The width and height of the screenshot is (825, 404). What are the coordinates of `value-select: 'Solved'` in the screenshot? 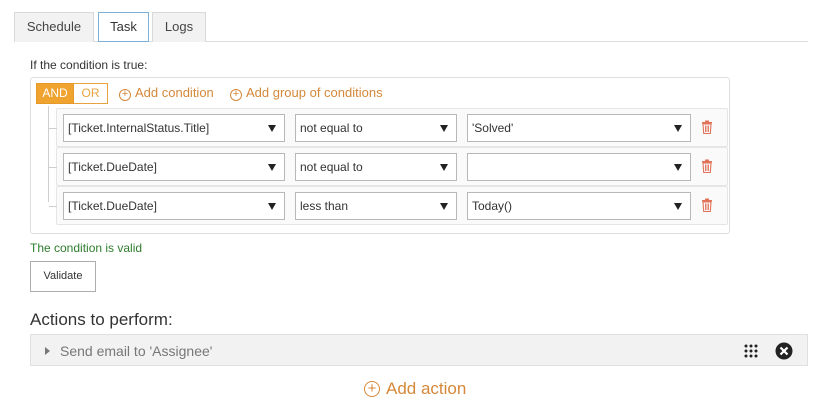 It's located at (579, 128).